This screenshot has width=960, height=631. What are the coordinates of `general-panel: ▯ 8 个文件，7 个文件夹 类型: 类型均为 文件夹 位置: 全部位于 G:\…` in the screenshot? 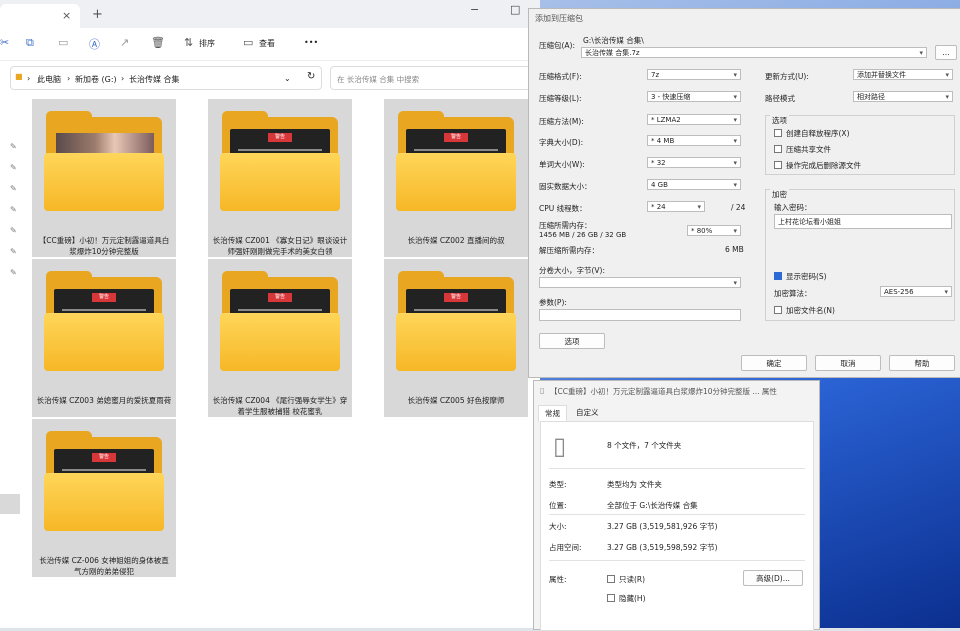 It's located at (677, 526).